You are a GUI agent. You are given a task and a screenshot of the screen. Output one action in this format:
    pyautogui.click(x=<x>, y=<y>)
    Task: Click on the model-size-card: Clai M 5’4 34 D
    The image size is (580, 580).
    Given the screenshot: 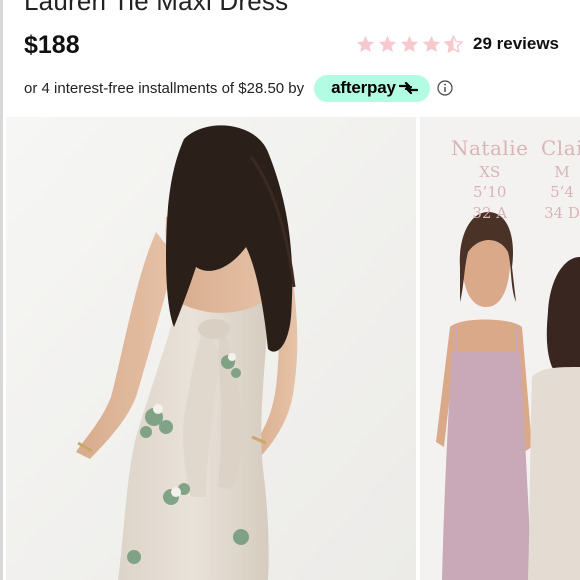 What is the action you would take?
    pyautogui.click(x=560, y=179)
    